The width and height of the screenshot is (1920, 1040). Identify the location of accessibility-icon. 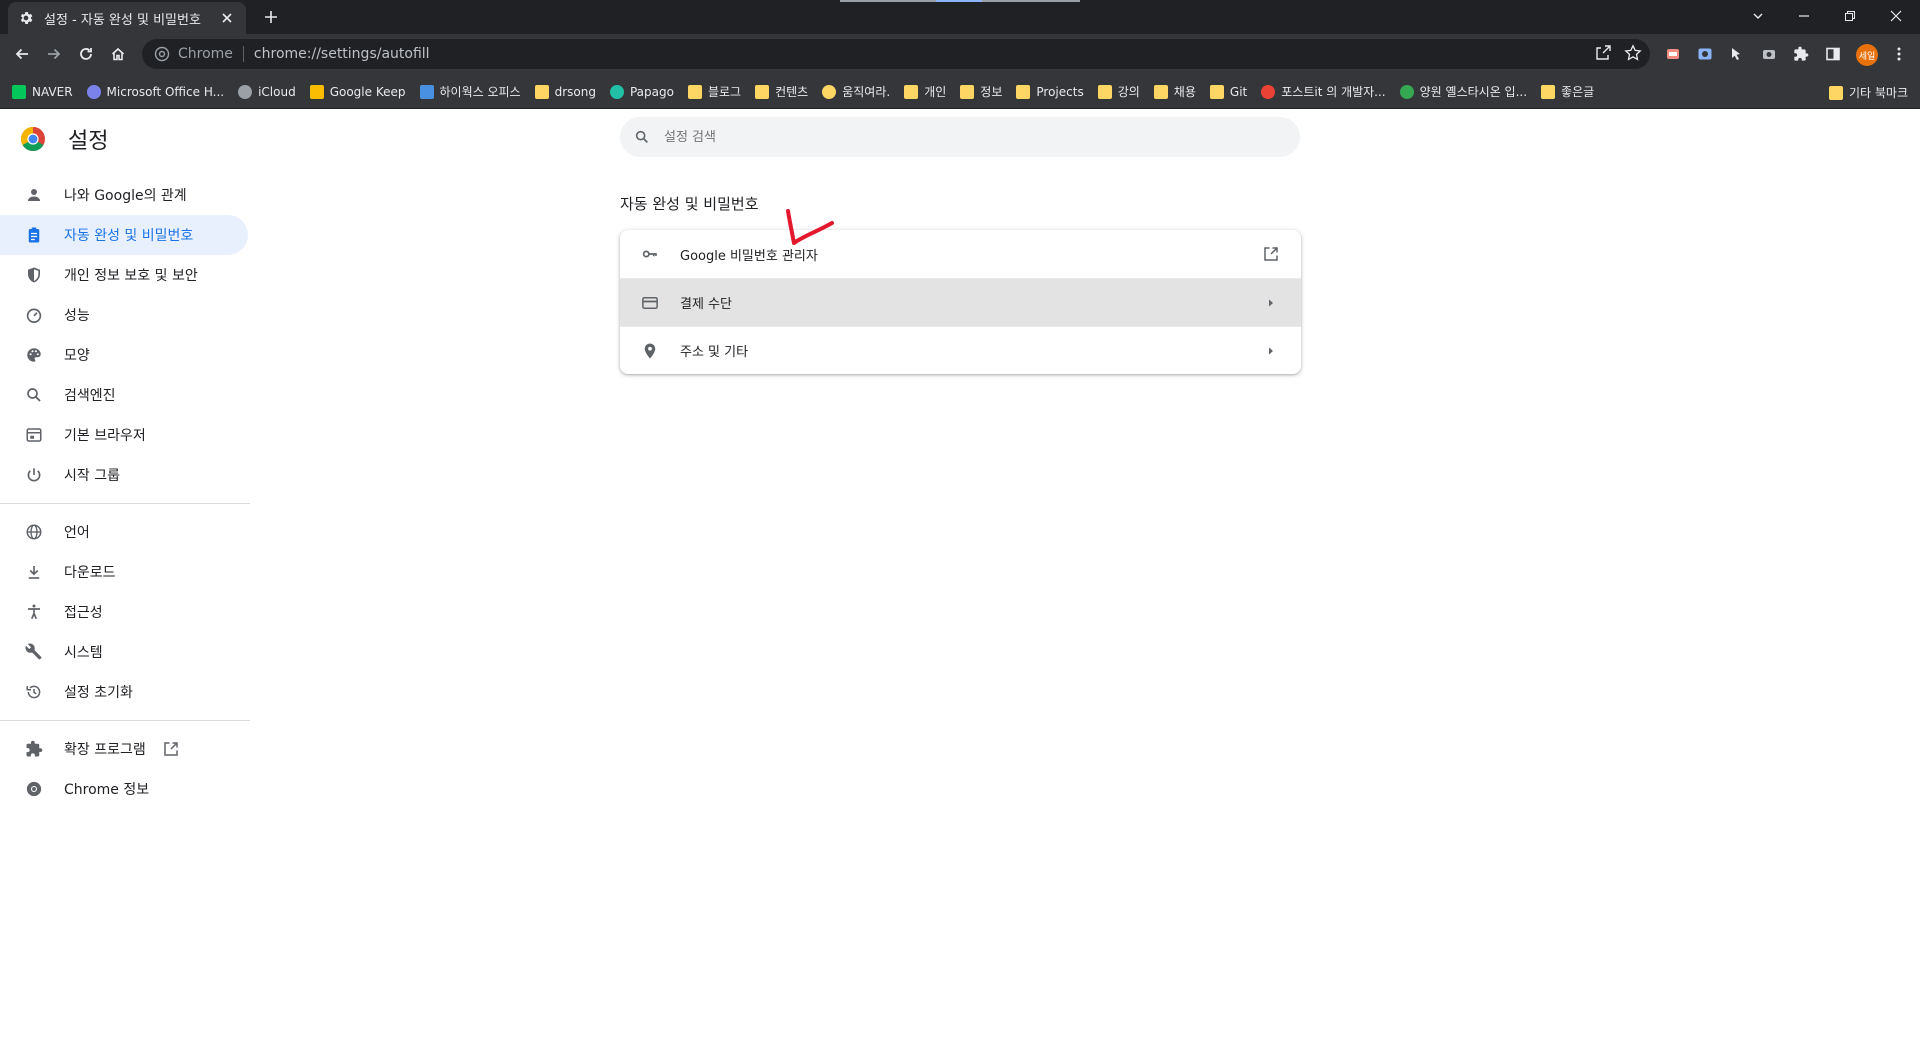
(34, 612).